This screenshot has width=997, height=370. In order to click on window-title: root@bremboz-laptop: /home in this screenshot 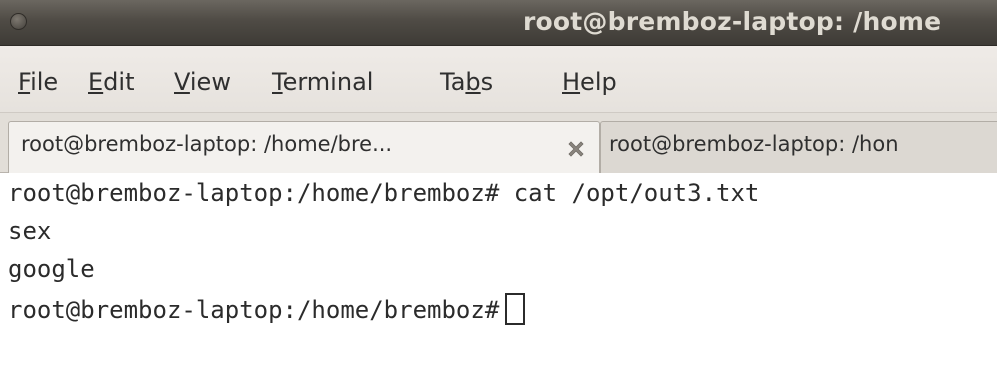, I will do `click(732, 21)`.